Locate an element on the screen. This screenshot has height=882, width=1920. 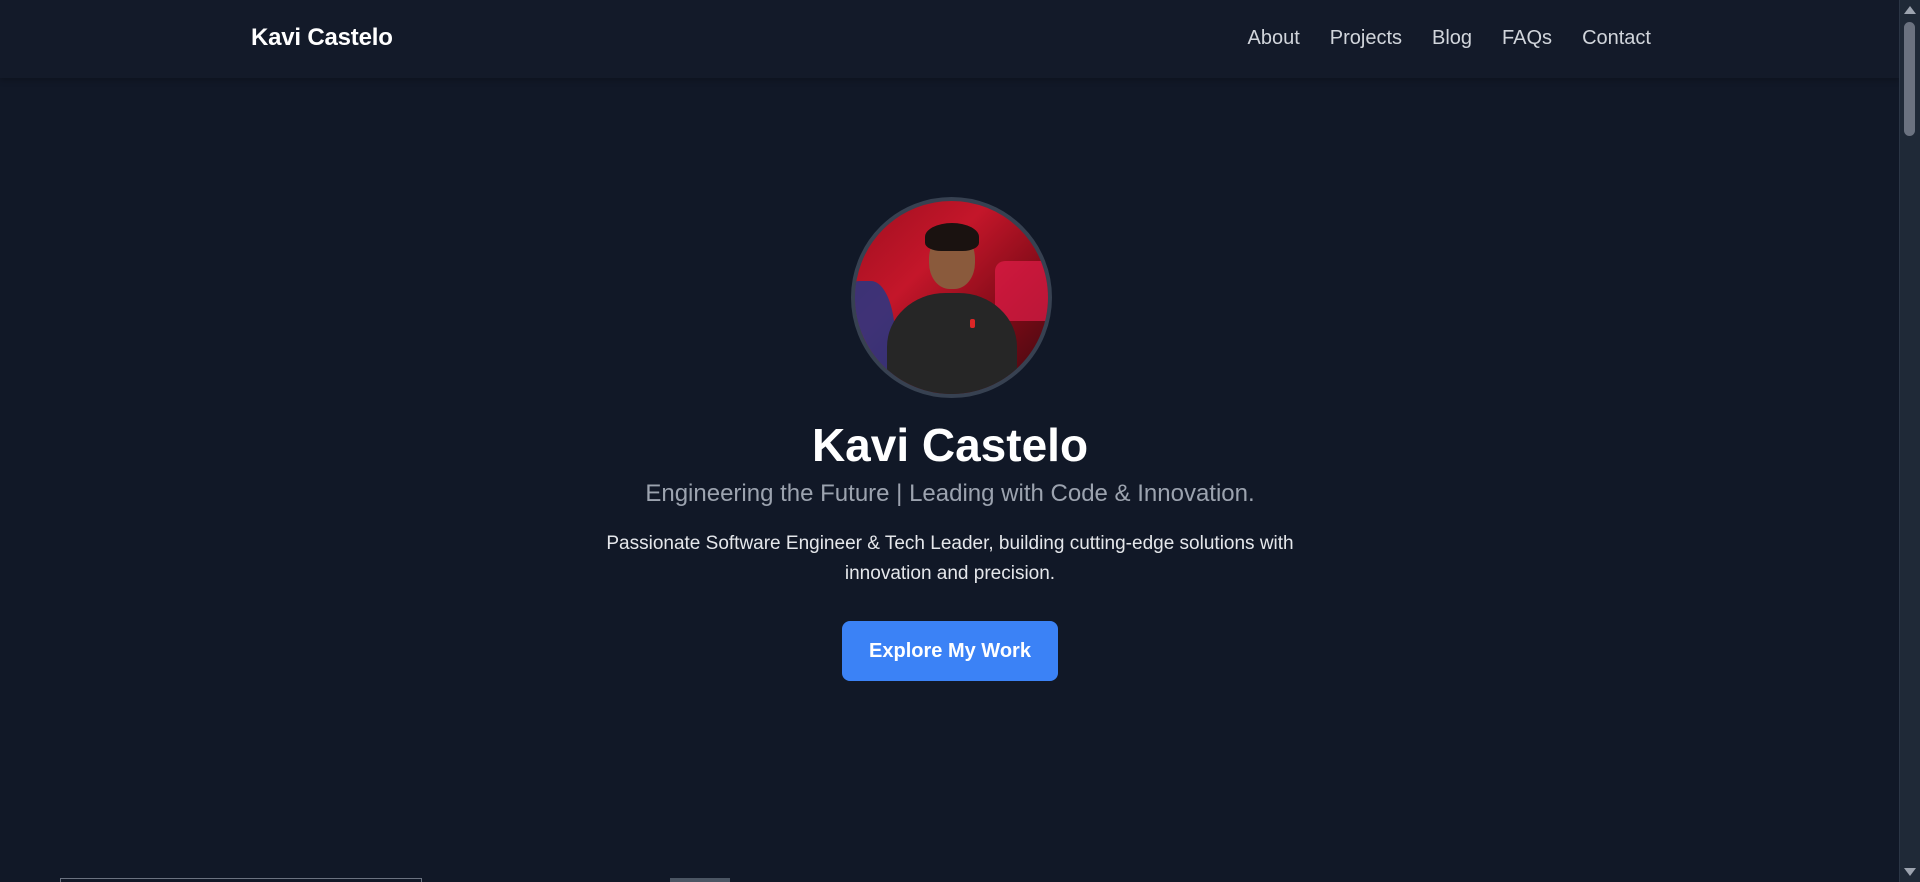
nav-link-projects: Projects is located at coordinates (1366, 38).